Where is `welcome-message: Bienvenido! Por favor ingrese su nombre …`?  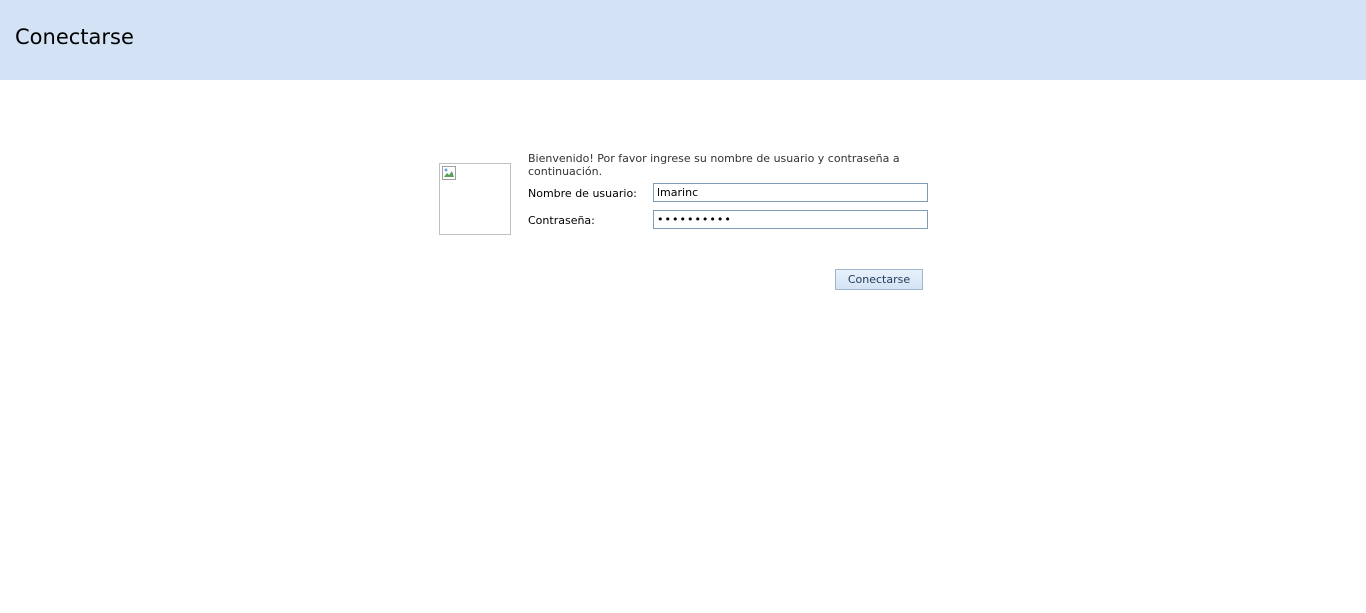 welcome-message: Bienvenido! Por favor ingrese su nombre … is located at coordinates (714, 165).